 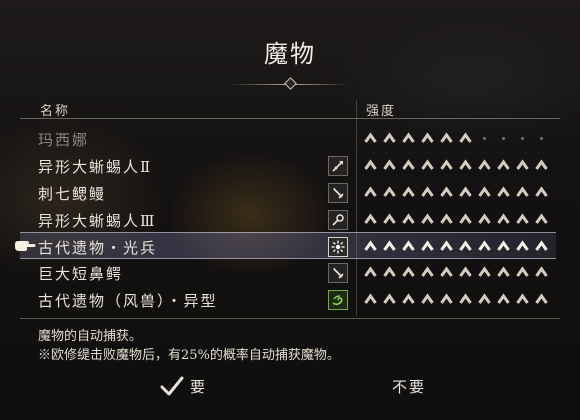 What do you see at coordinates (72, 194) in the screenshot?
I see `monster-name: 刺七鳃鳗` at bounding box center [72, 194].